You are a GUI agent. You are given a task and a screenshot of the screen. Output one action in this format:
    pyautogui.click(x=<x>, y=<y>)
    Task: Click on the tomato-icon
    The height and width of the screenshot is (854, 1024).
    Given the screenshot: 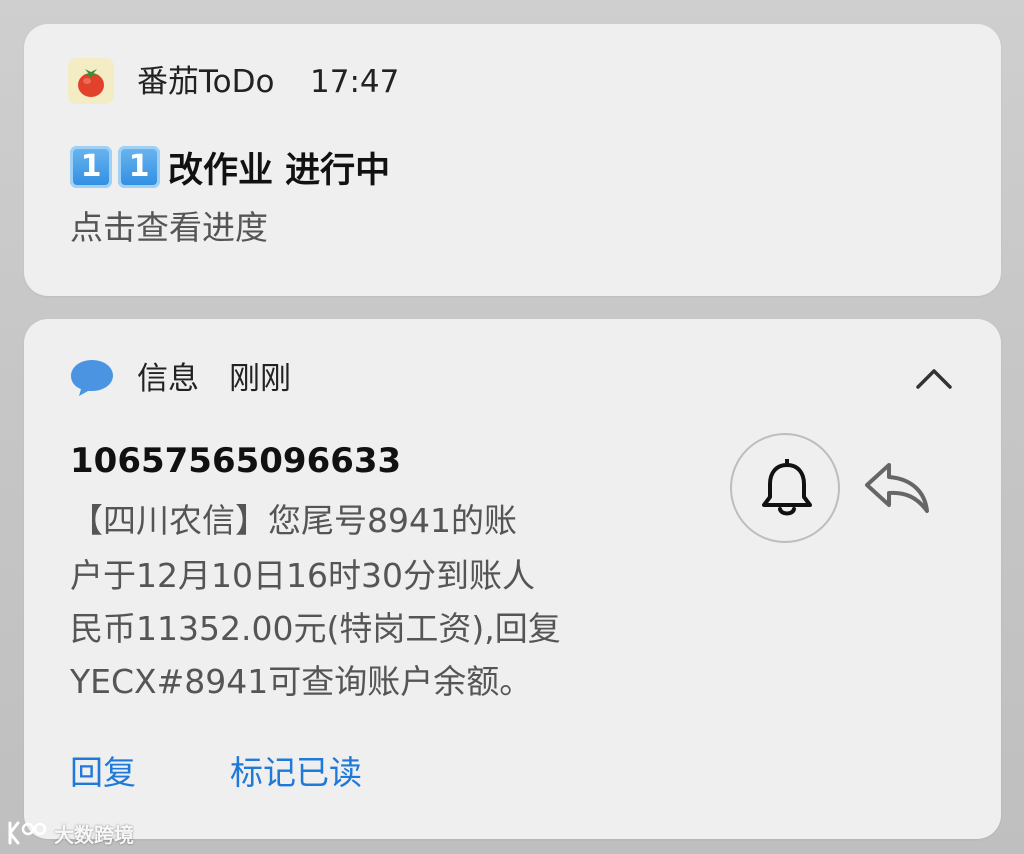 What is the action you would take?
    pyautogui.click(x=91, y=81)
    